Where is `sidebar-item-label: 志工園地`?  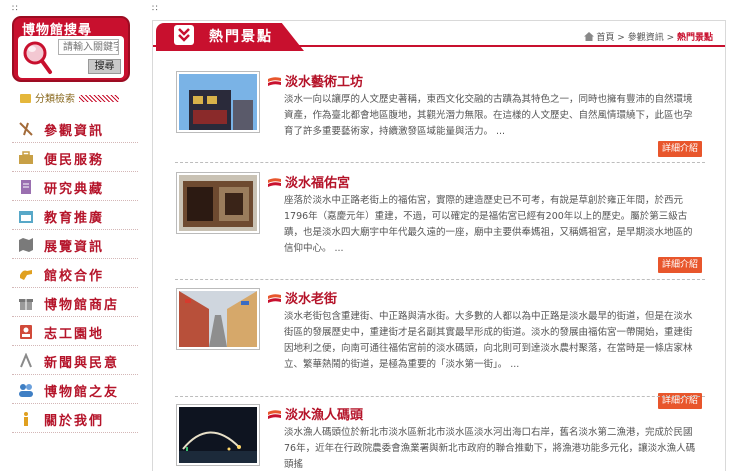
sidebar-item-label: 志工園地 is located at coordinates (74, 334).